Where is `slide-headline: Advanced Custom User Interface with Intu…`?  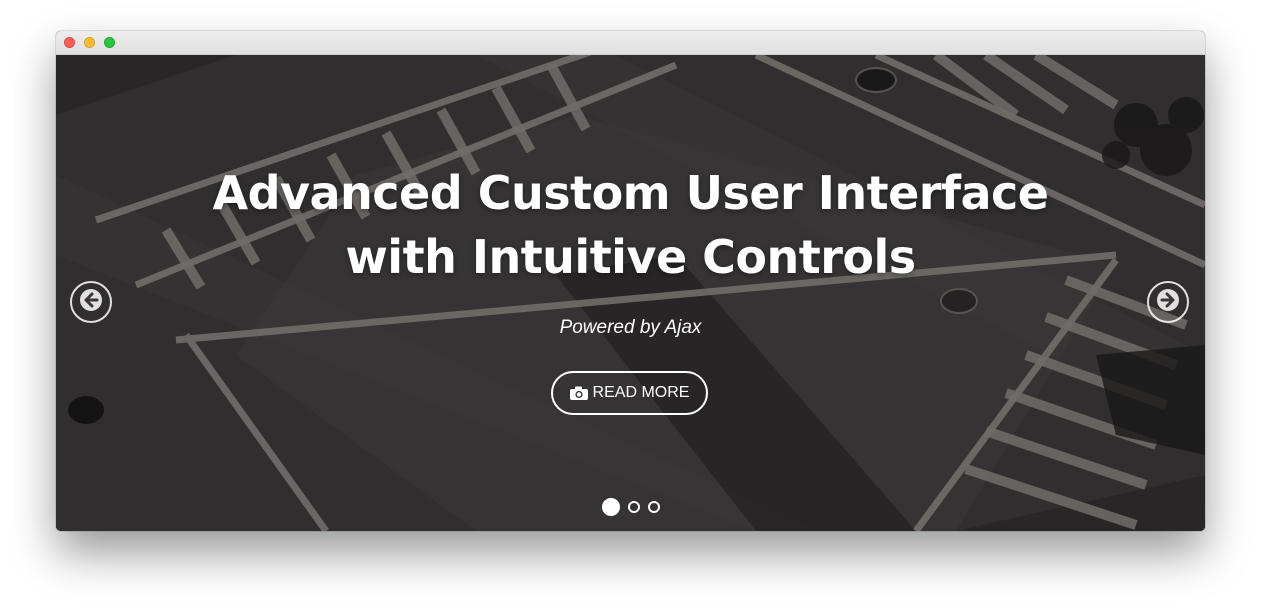 slide-headline: Advanced Custom User Interface with Intu… is located at coordinates (630, 225).